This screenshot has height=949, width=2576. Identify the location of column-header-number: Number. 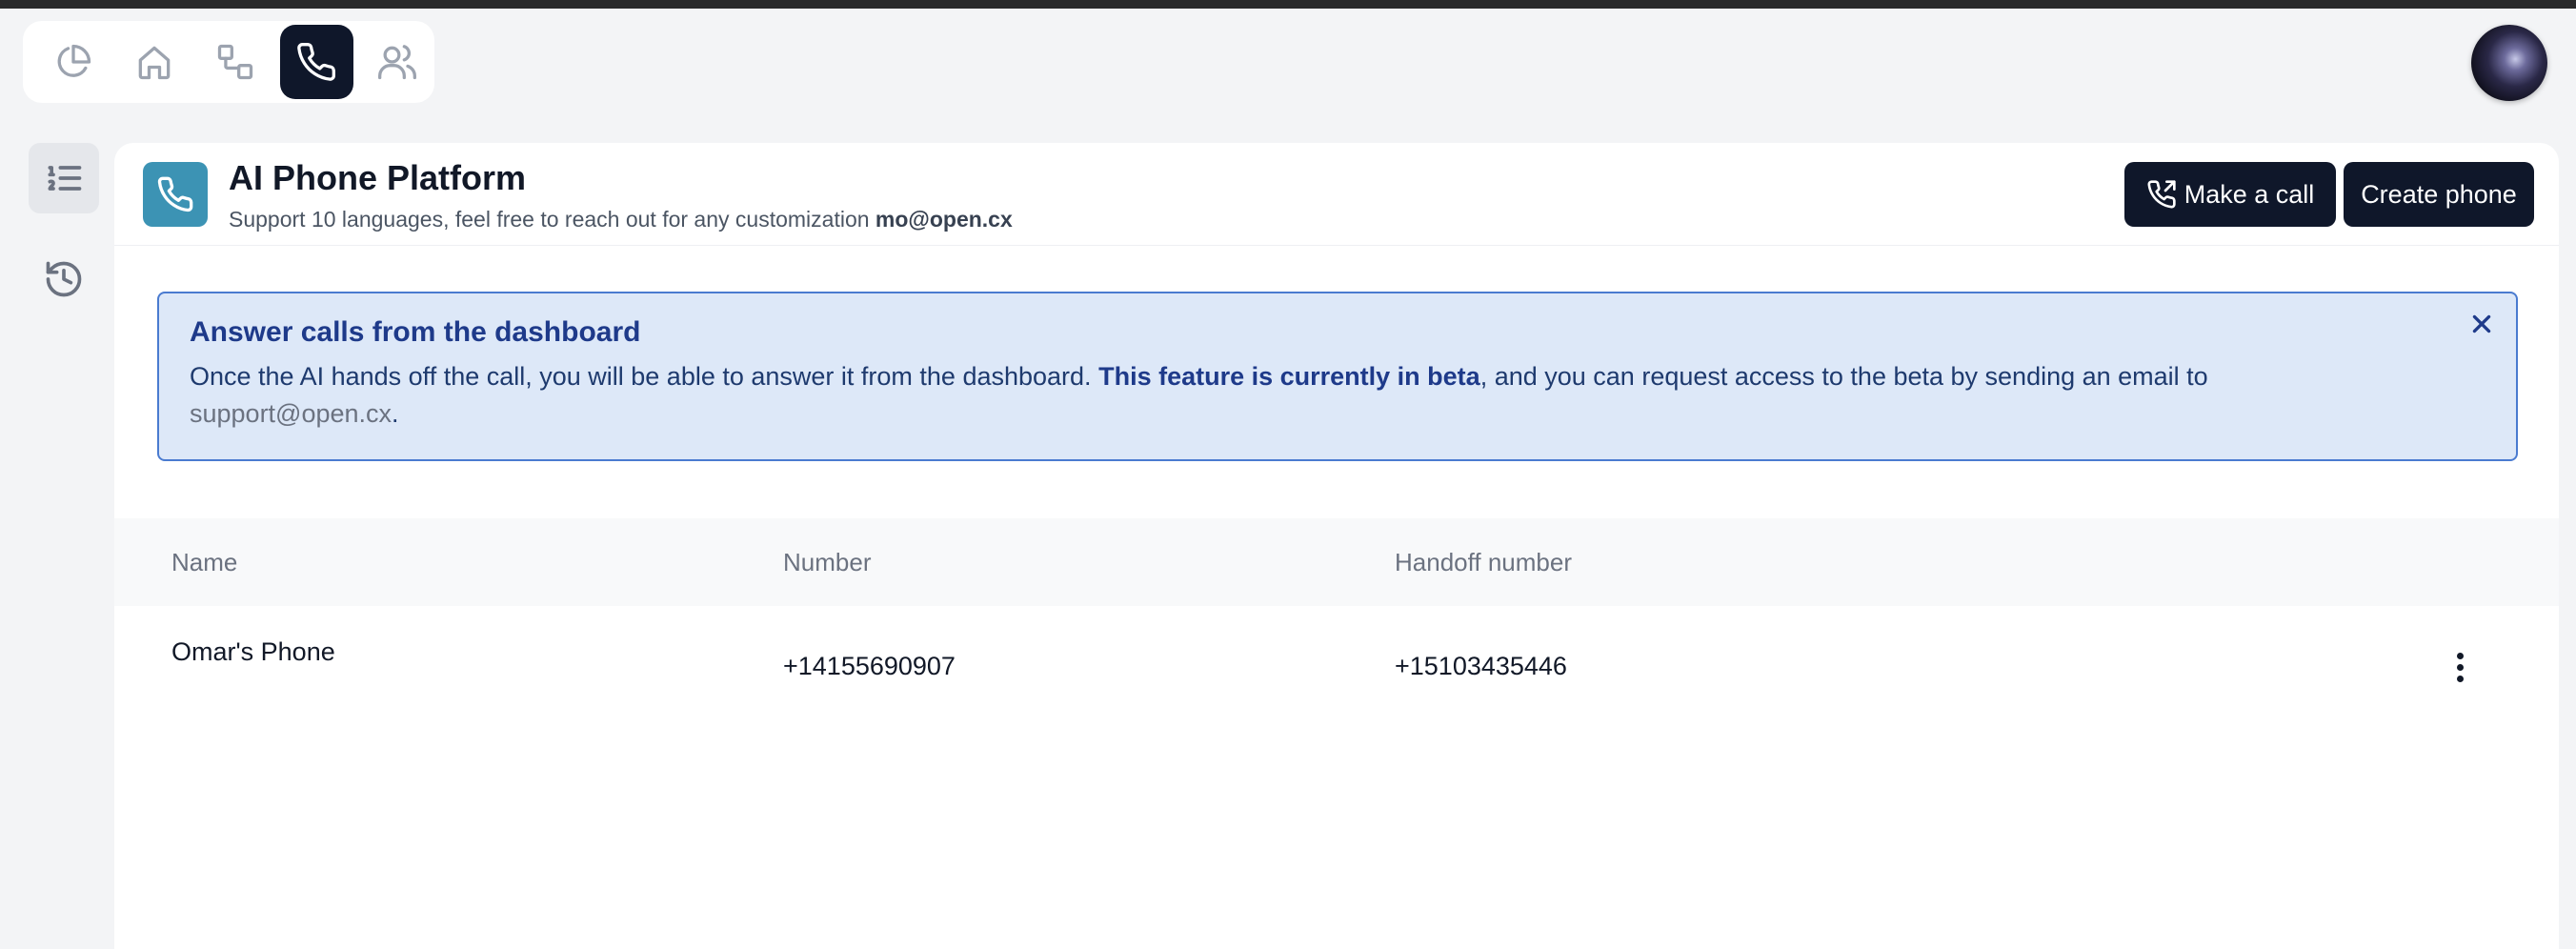
(828, 562).